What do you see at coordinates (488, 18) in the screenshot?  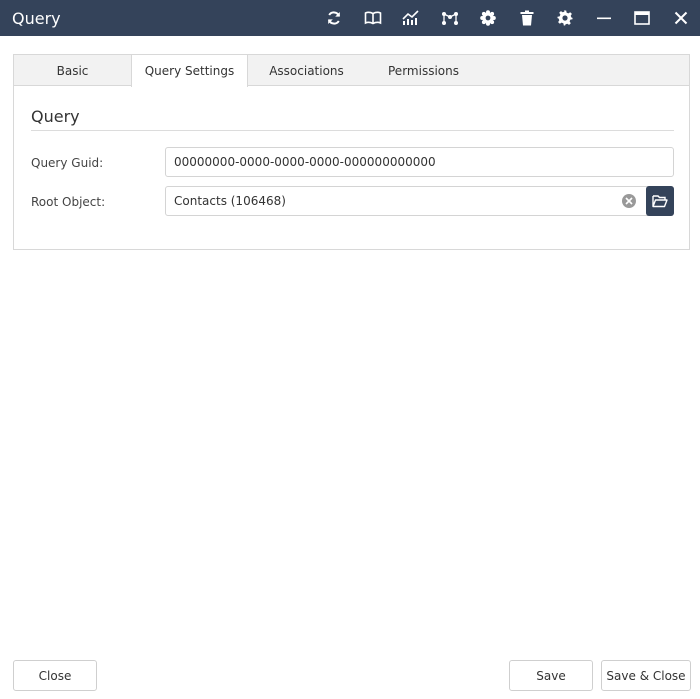 I see `cog-flower-icon` at bounding box center [488, 18].